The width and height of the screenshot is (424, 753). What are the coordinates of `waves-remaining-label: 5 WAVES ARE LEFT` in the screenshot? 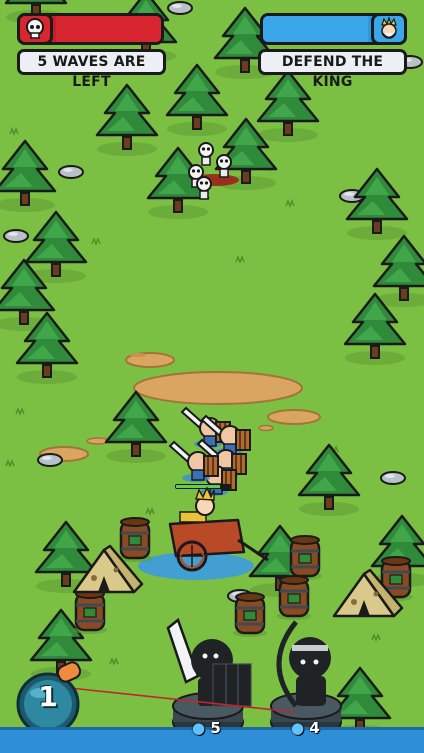 It's located at (91, 69).